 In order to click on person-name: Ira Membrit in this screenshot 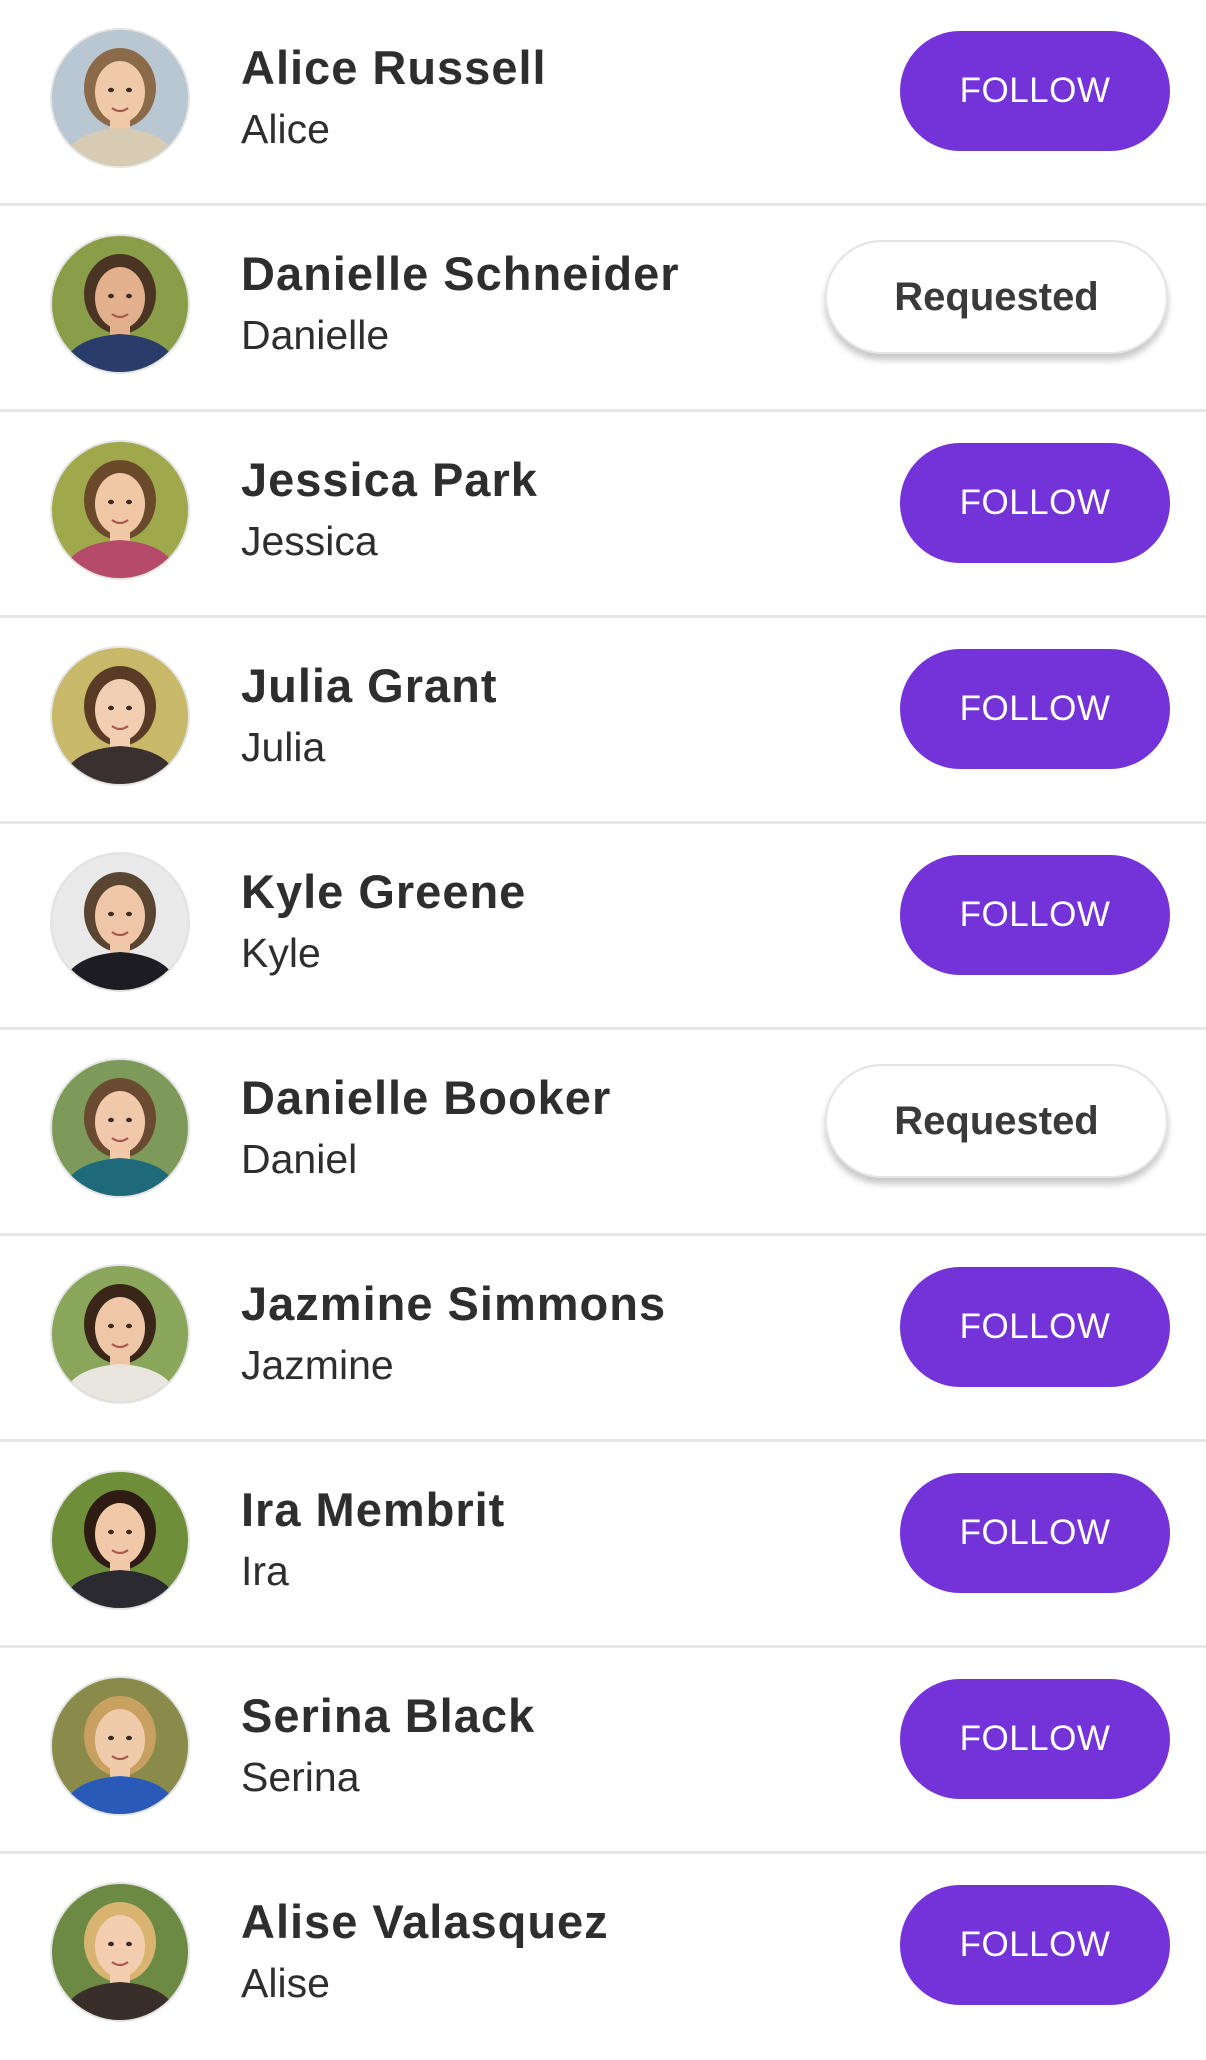, I will do `click(373, 1509)`.